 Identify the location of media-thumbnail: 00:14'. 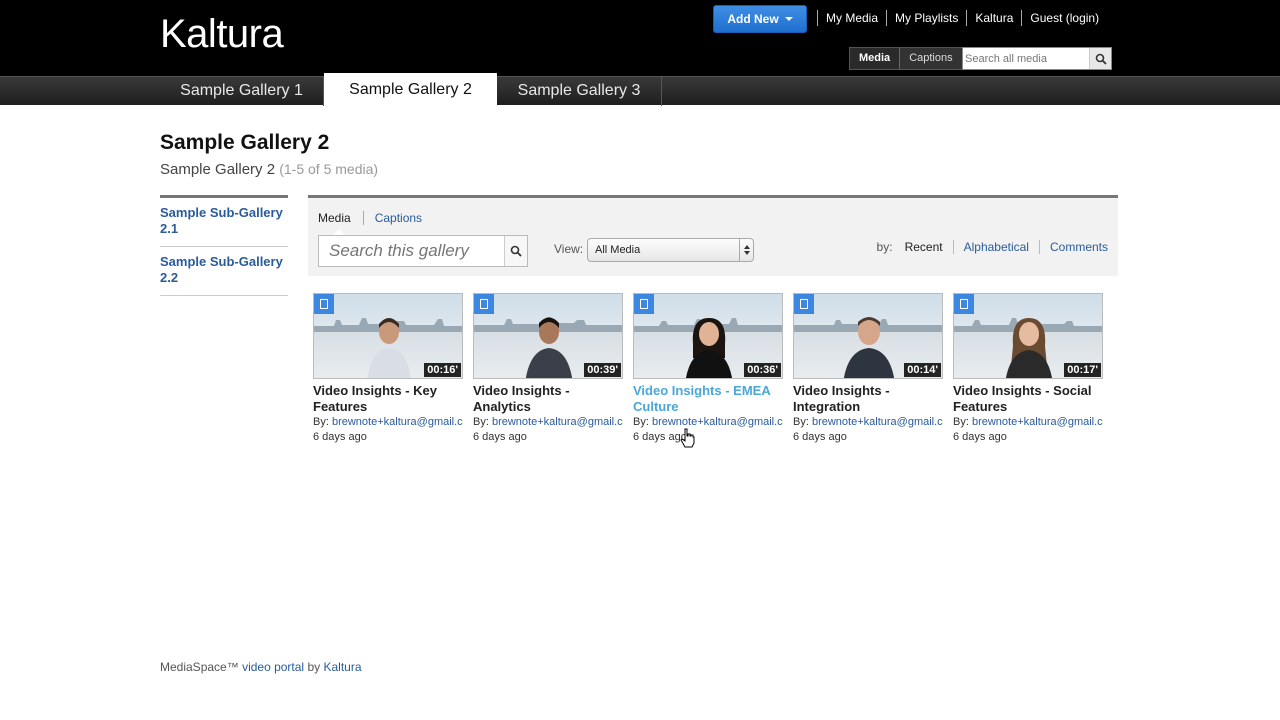
(868, 336).